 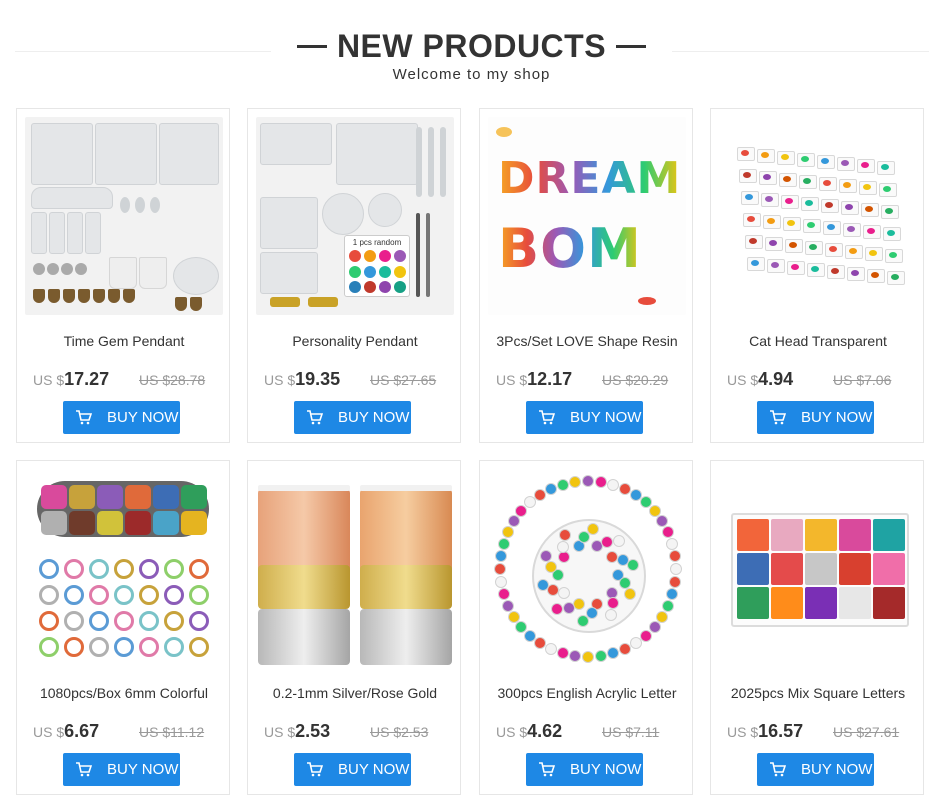 What do you see at coordinates (631, 47) in the screenshot?
I see `title-dash-right` at bounding box center [631, 47].